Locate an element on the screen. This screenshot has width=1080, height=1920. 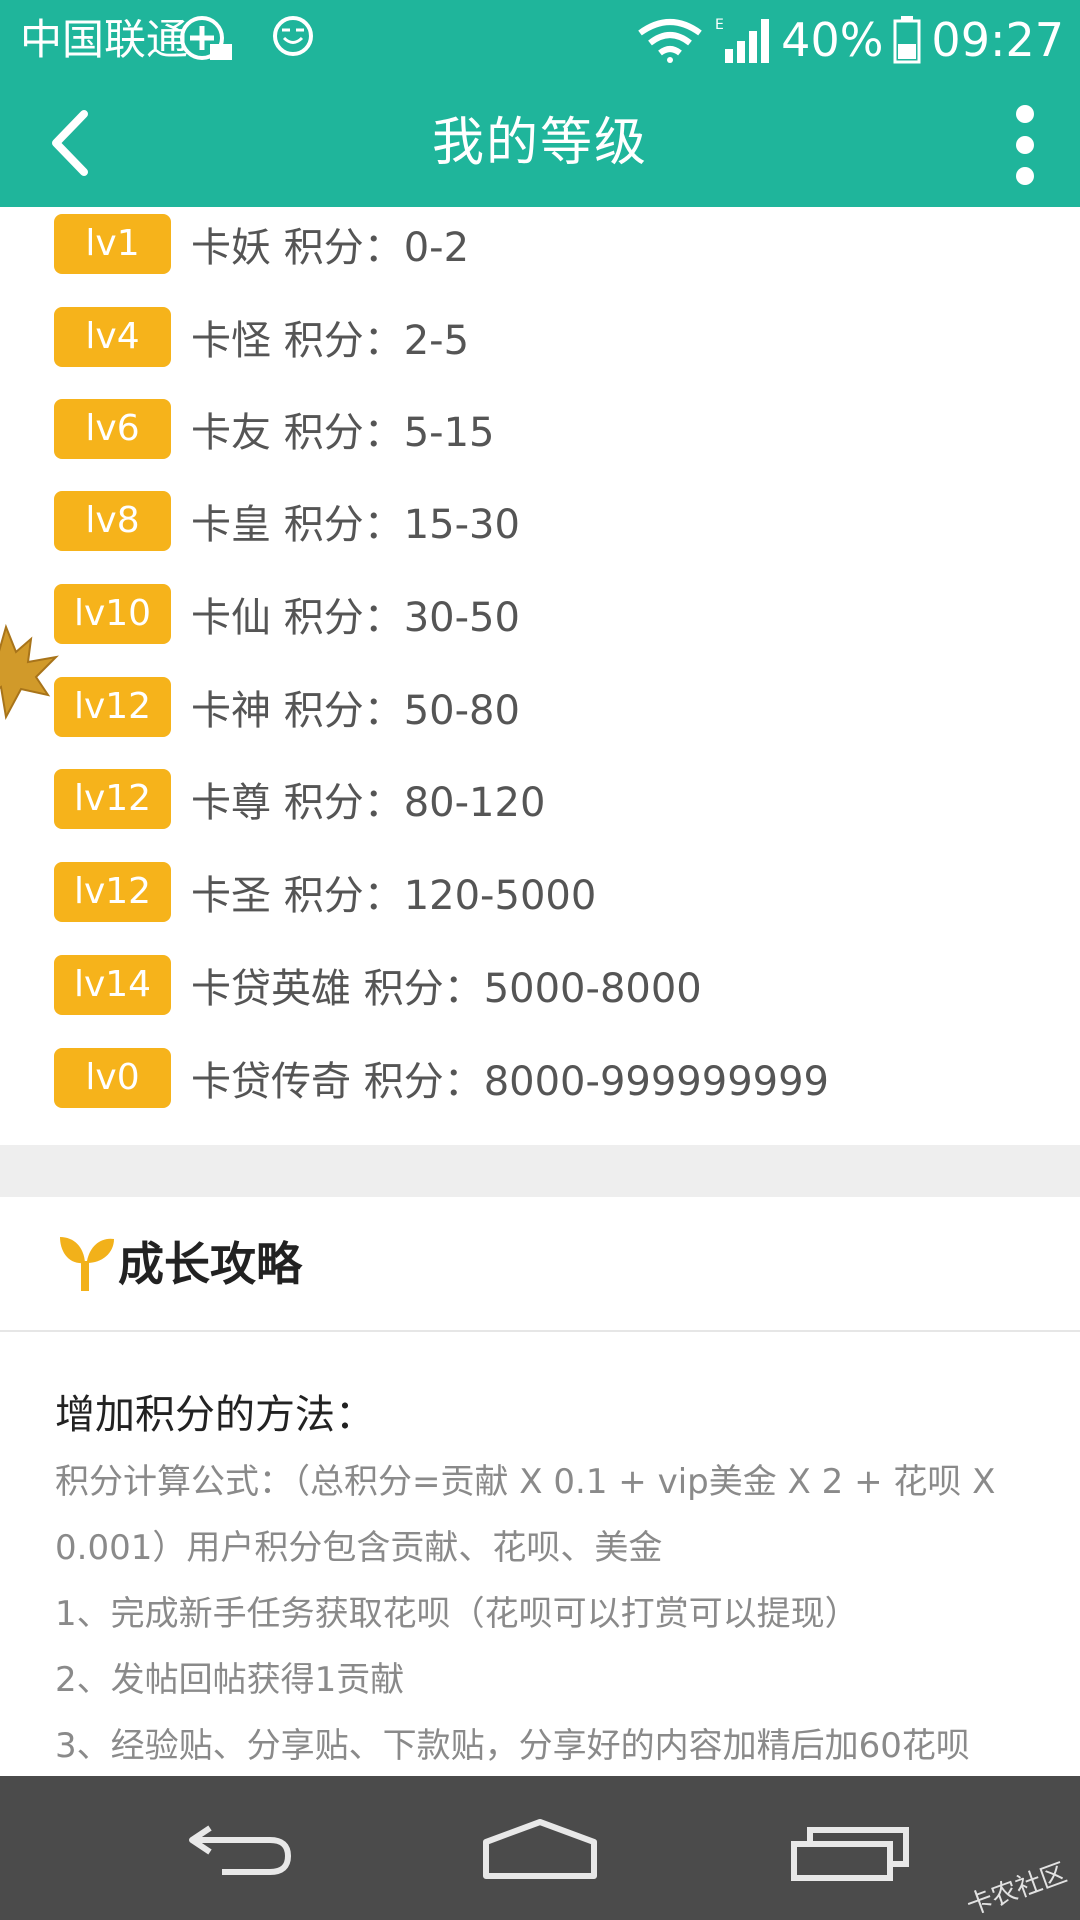
method-line: 3、经验贴、分享贴、下款贴，分享好的内容加精后加60花呗 is located at coordinates (512, 1746).